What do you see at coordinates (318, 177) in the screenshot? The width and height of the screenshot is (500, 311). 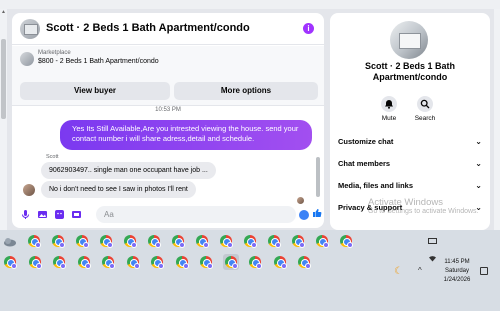 I see `chat-scrollbar-thumb` at bounding box center [318, 177].